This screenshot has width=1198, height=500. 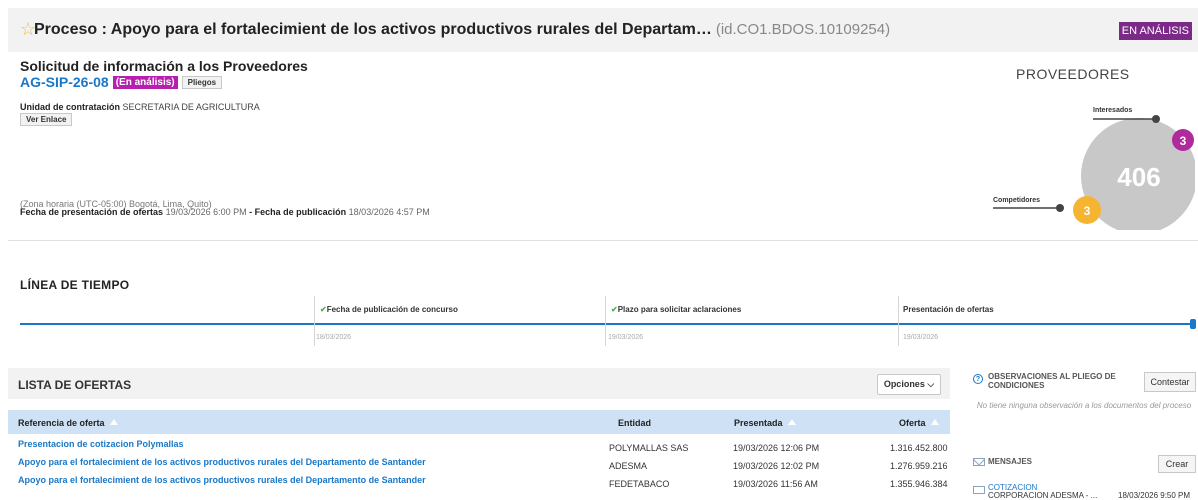 What do you see at coordinates (1154, 495) in the screenshot?
I see `message-date: 18/03/2026 9:50 PM` at bounding box center [1154, 495].